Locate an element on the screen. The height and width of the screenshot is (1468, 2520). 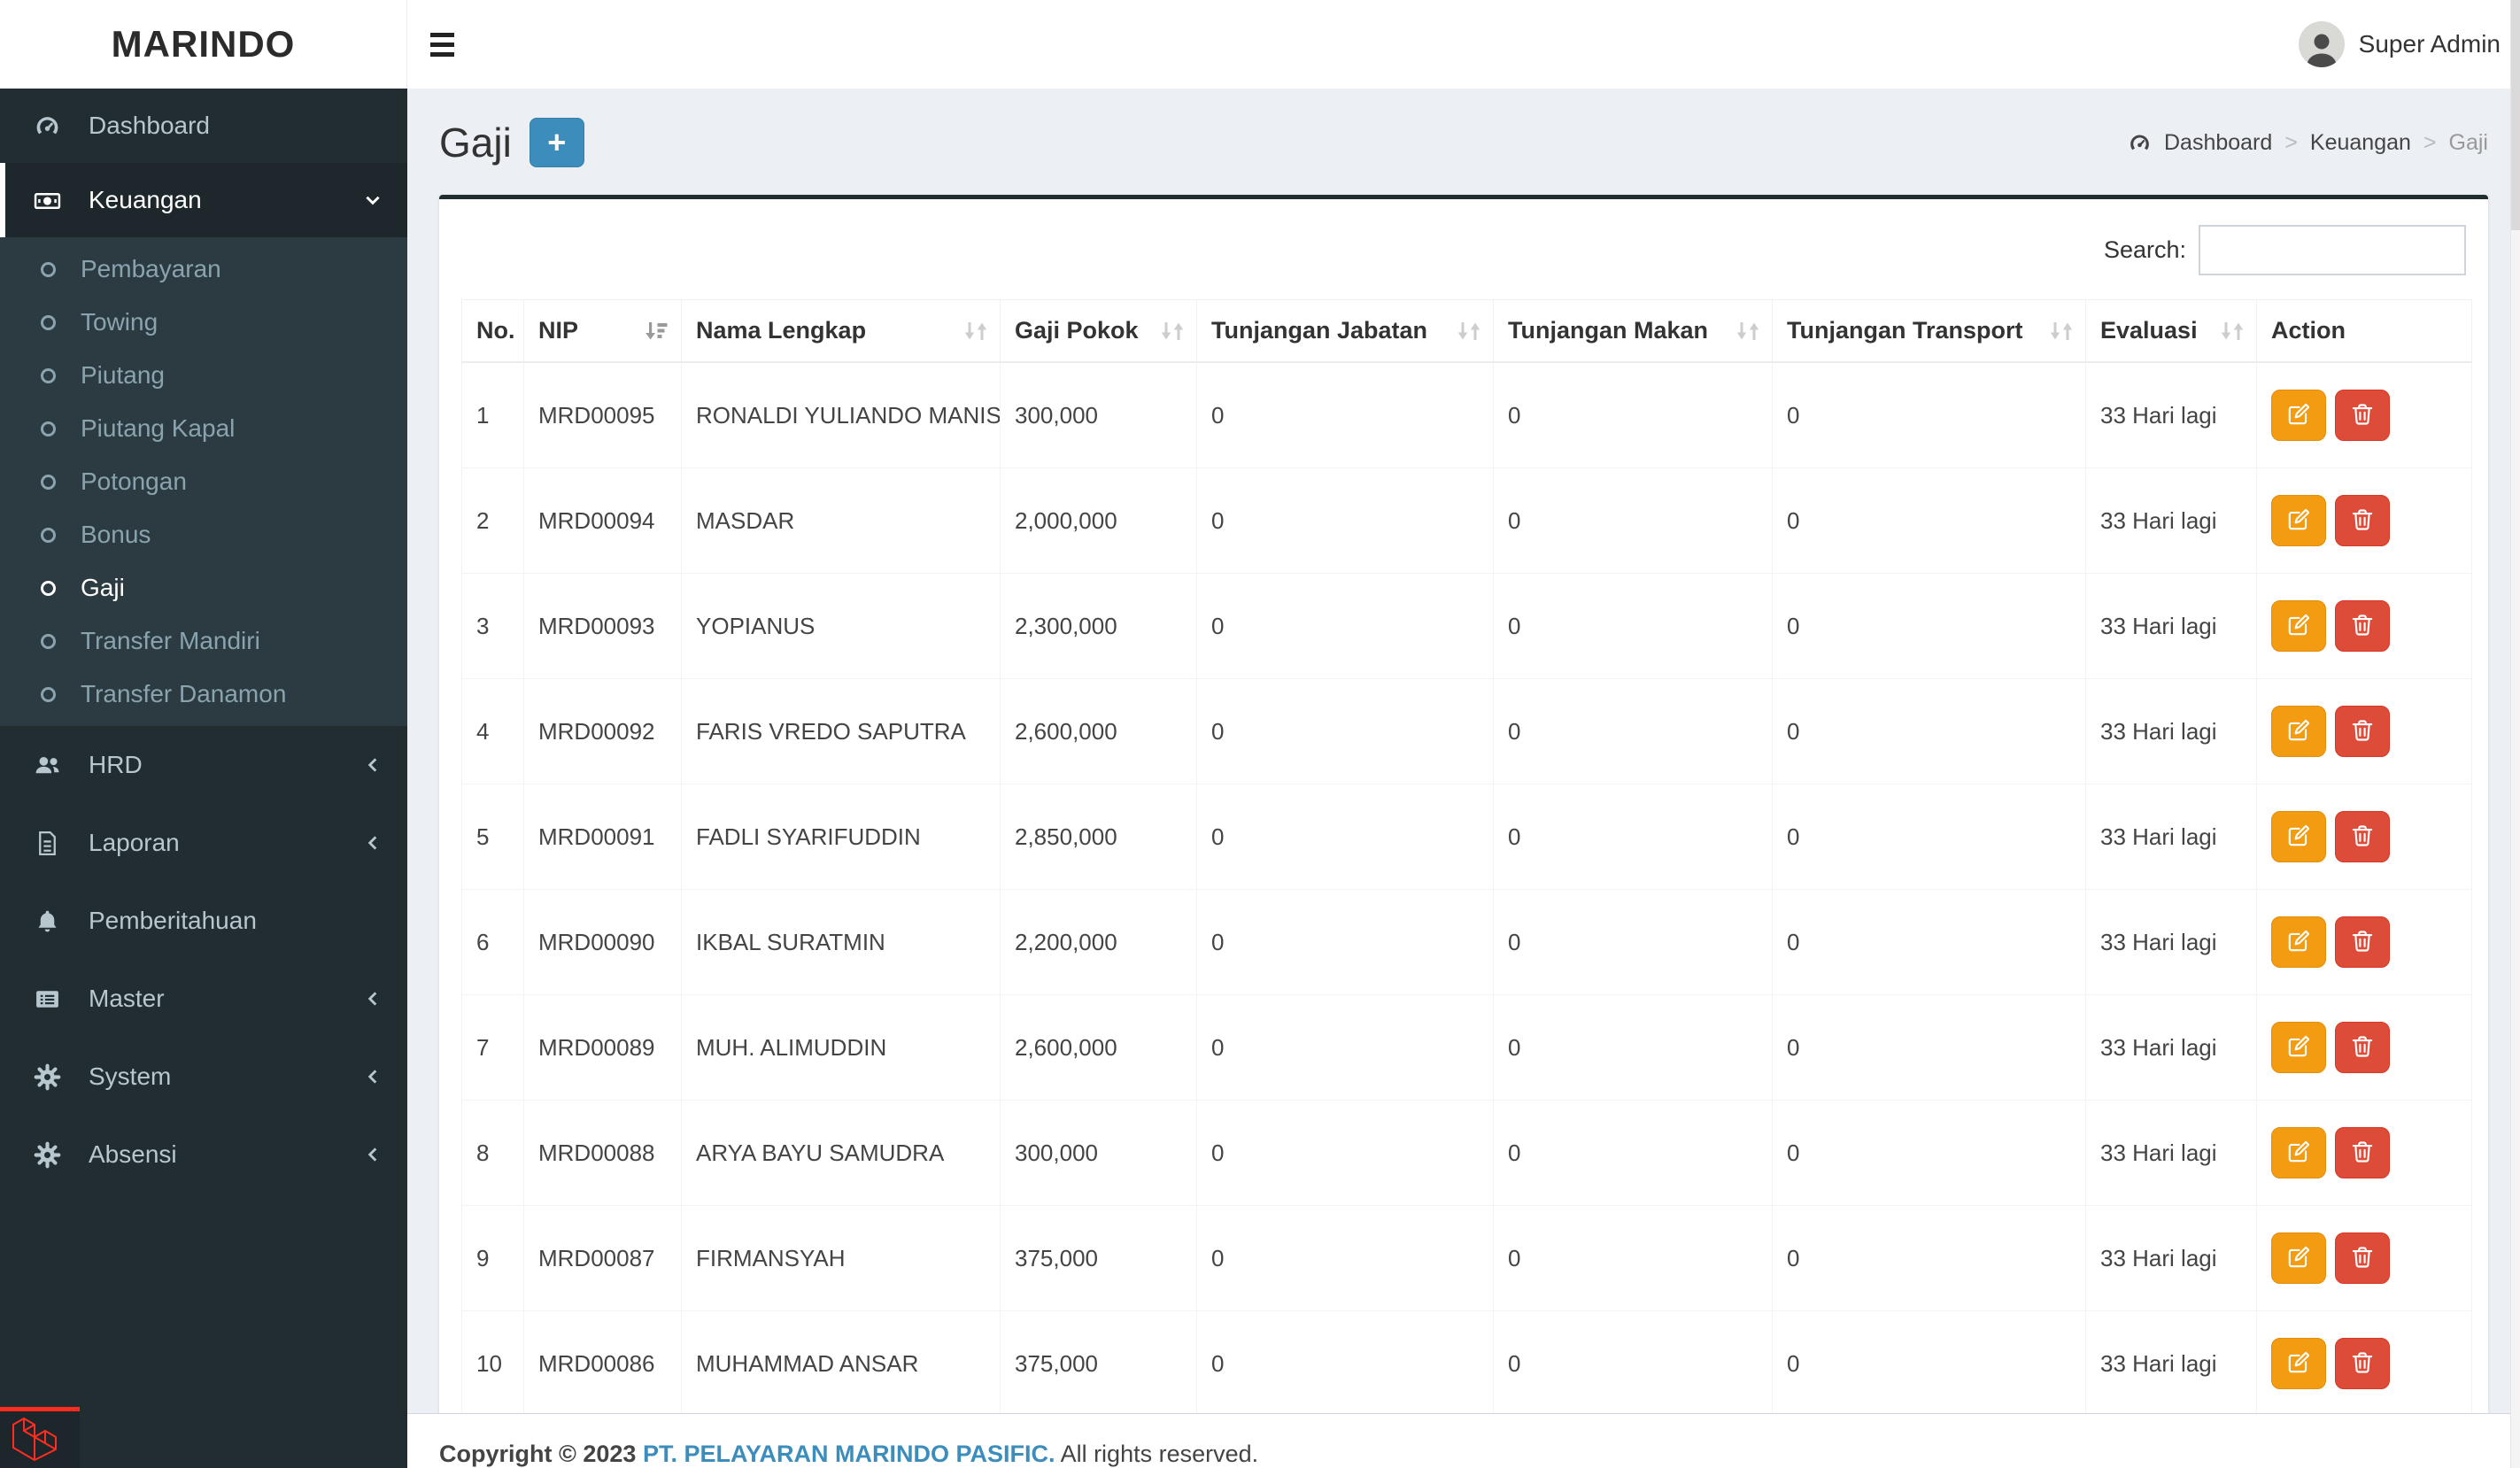
cell-no: 10 is located at coordinates (492, 1363).